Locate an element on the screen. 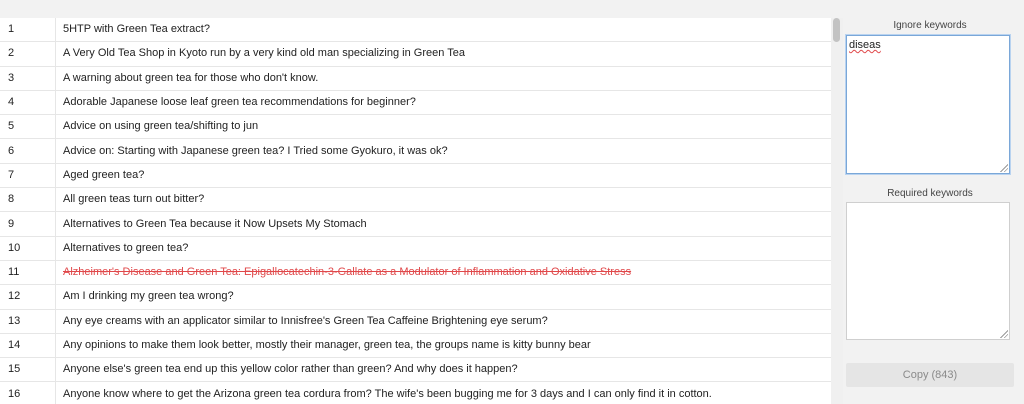  ignore-keywords-textarea: diseas is located at coordinates (928, 104).